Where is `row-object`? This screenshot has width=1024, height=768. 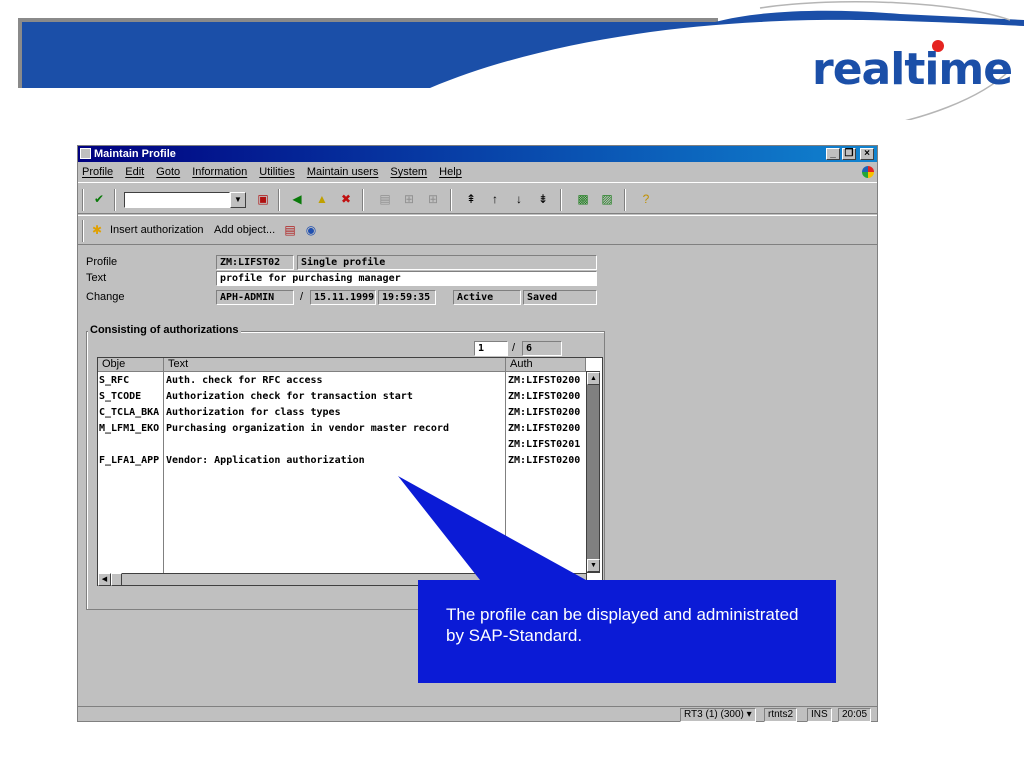 row-object is located at coordinates (131, 444).